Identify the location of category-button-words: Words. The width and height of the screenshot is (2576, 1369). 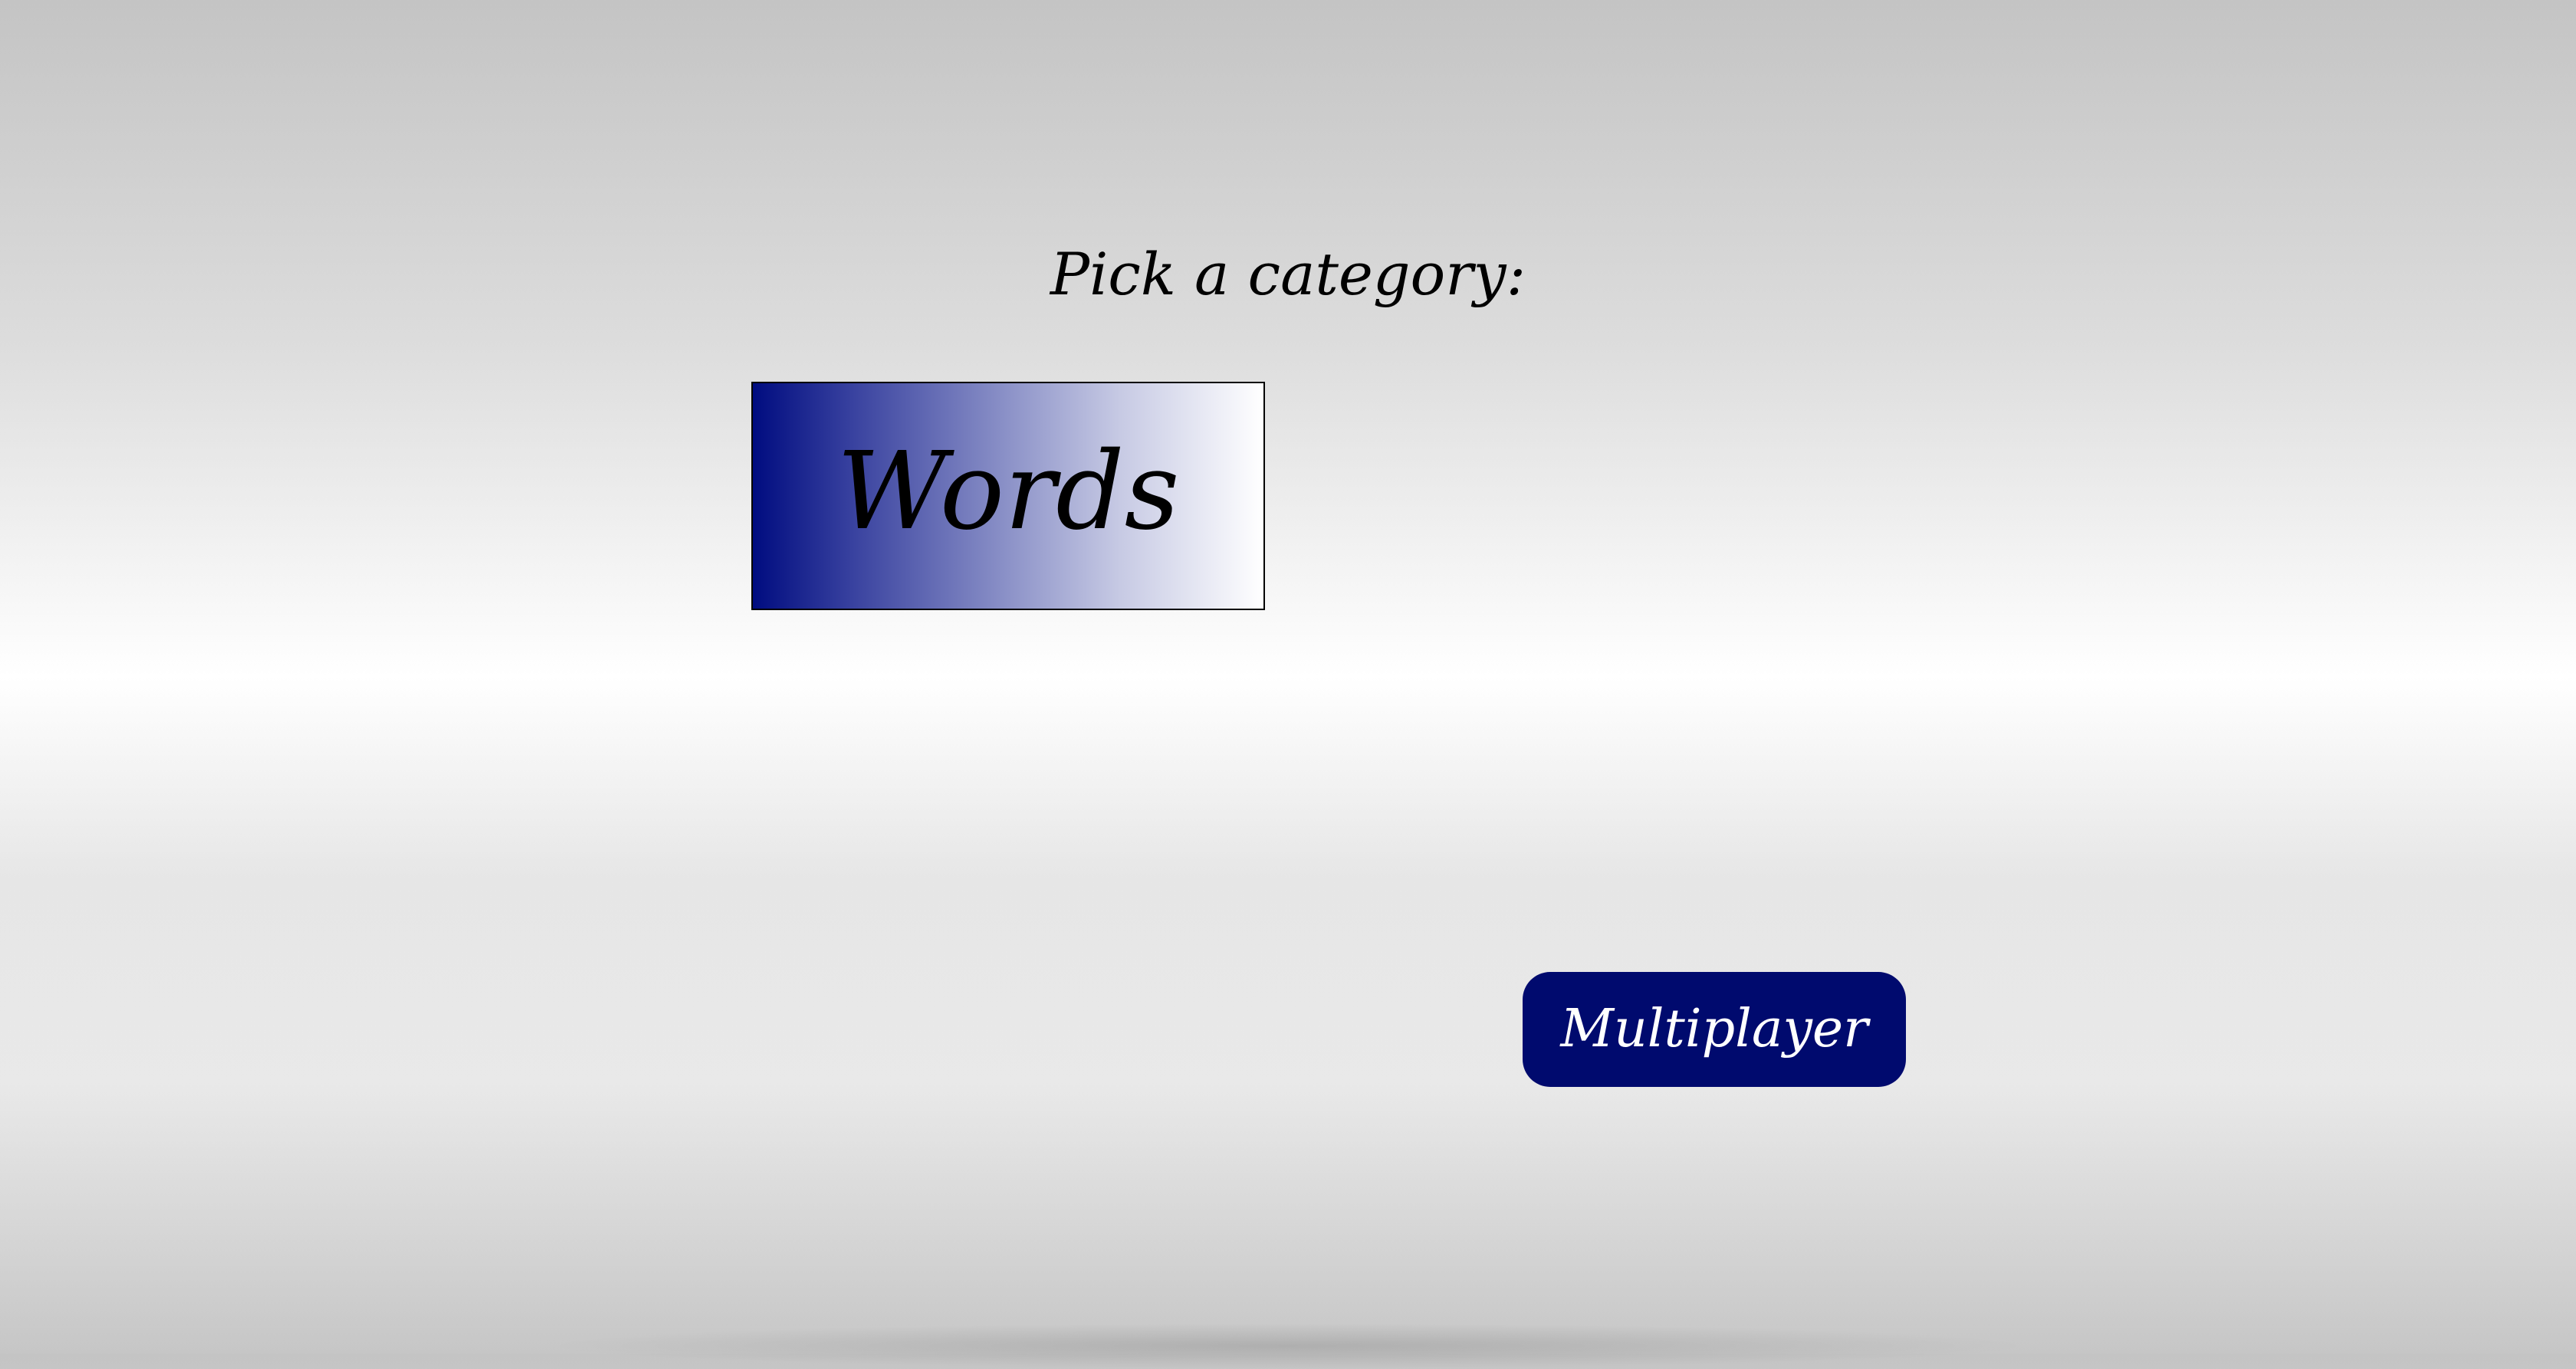
(1008, 496).